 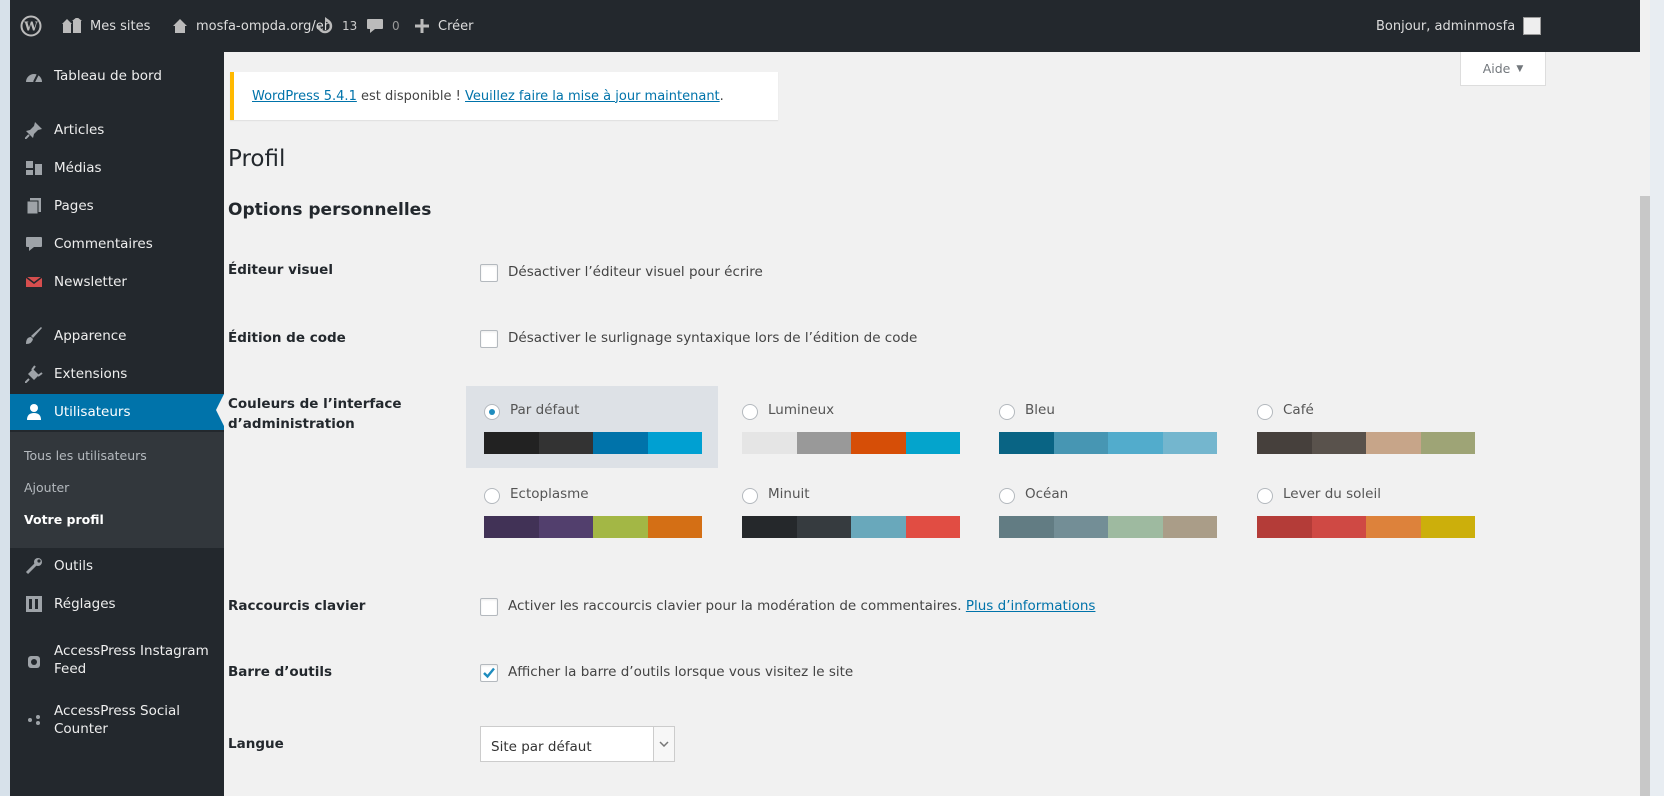 I want to click on shortcuts-checkbox, so click(x=489, y=607).